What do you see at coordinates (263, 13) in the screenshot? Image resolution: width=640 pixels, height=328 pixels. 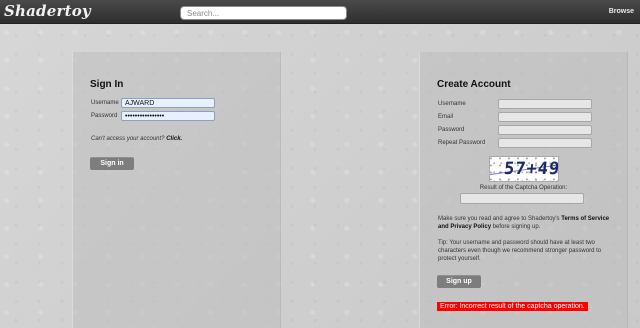 I see `search-input` at bounding box center [263, 13].